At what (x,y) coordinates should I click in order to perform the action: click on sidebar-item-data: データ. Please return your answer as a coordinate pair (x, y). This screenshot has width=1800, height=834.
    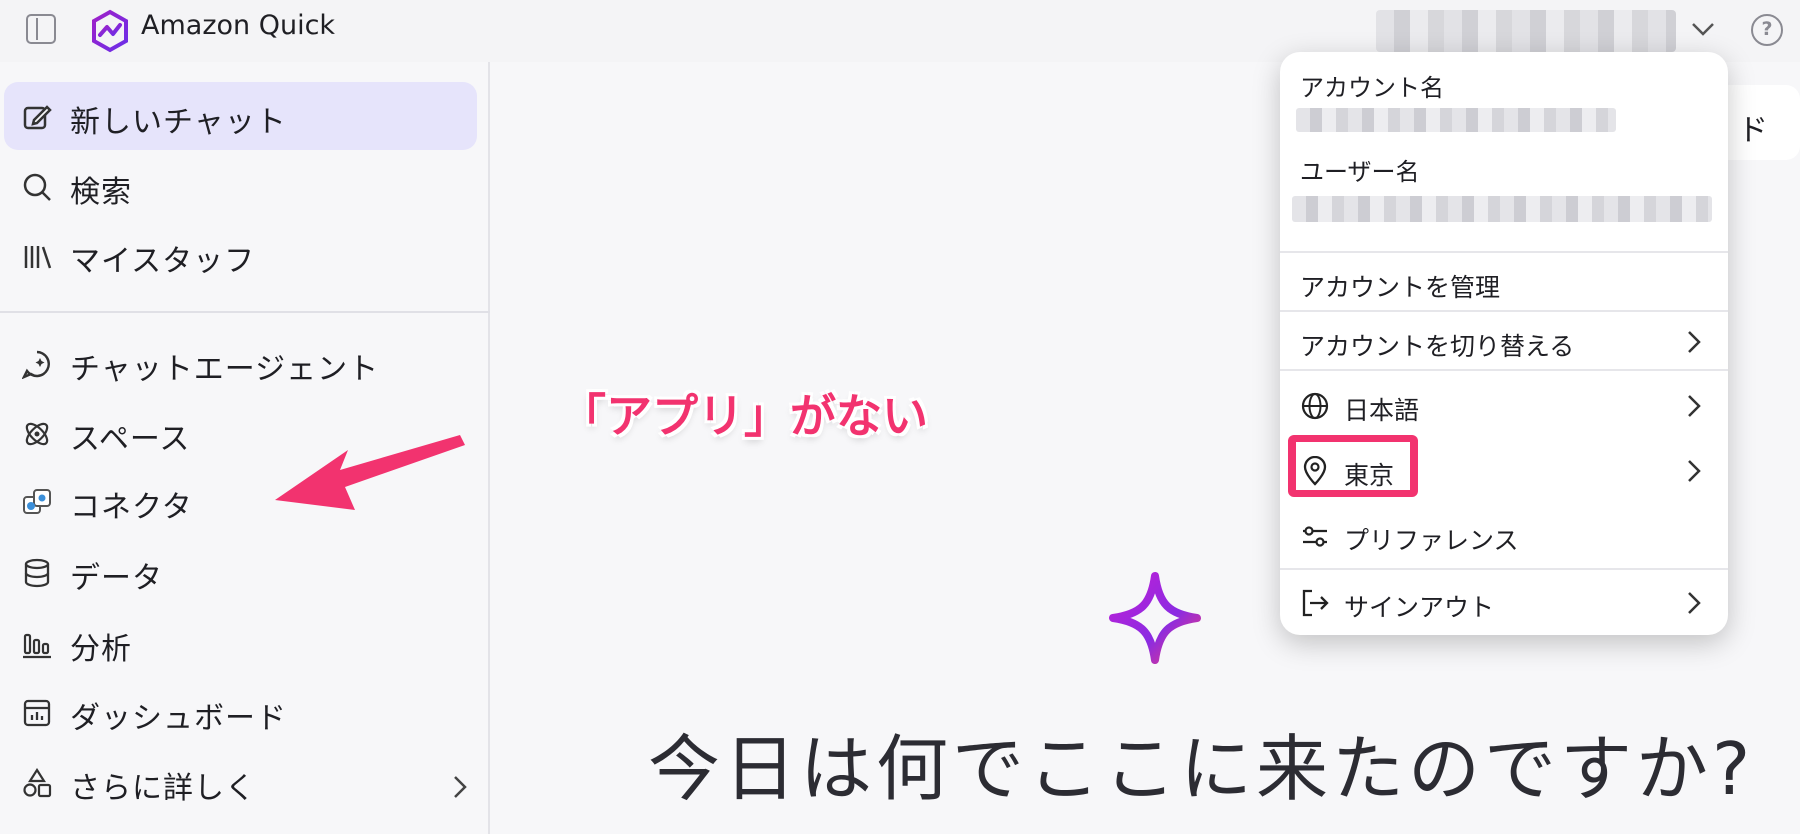
    Looking at the image, I should click on (240, 572).